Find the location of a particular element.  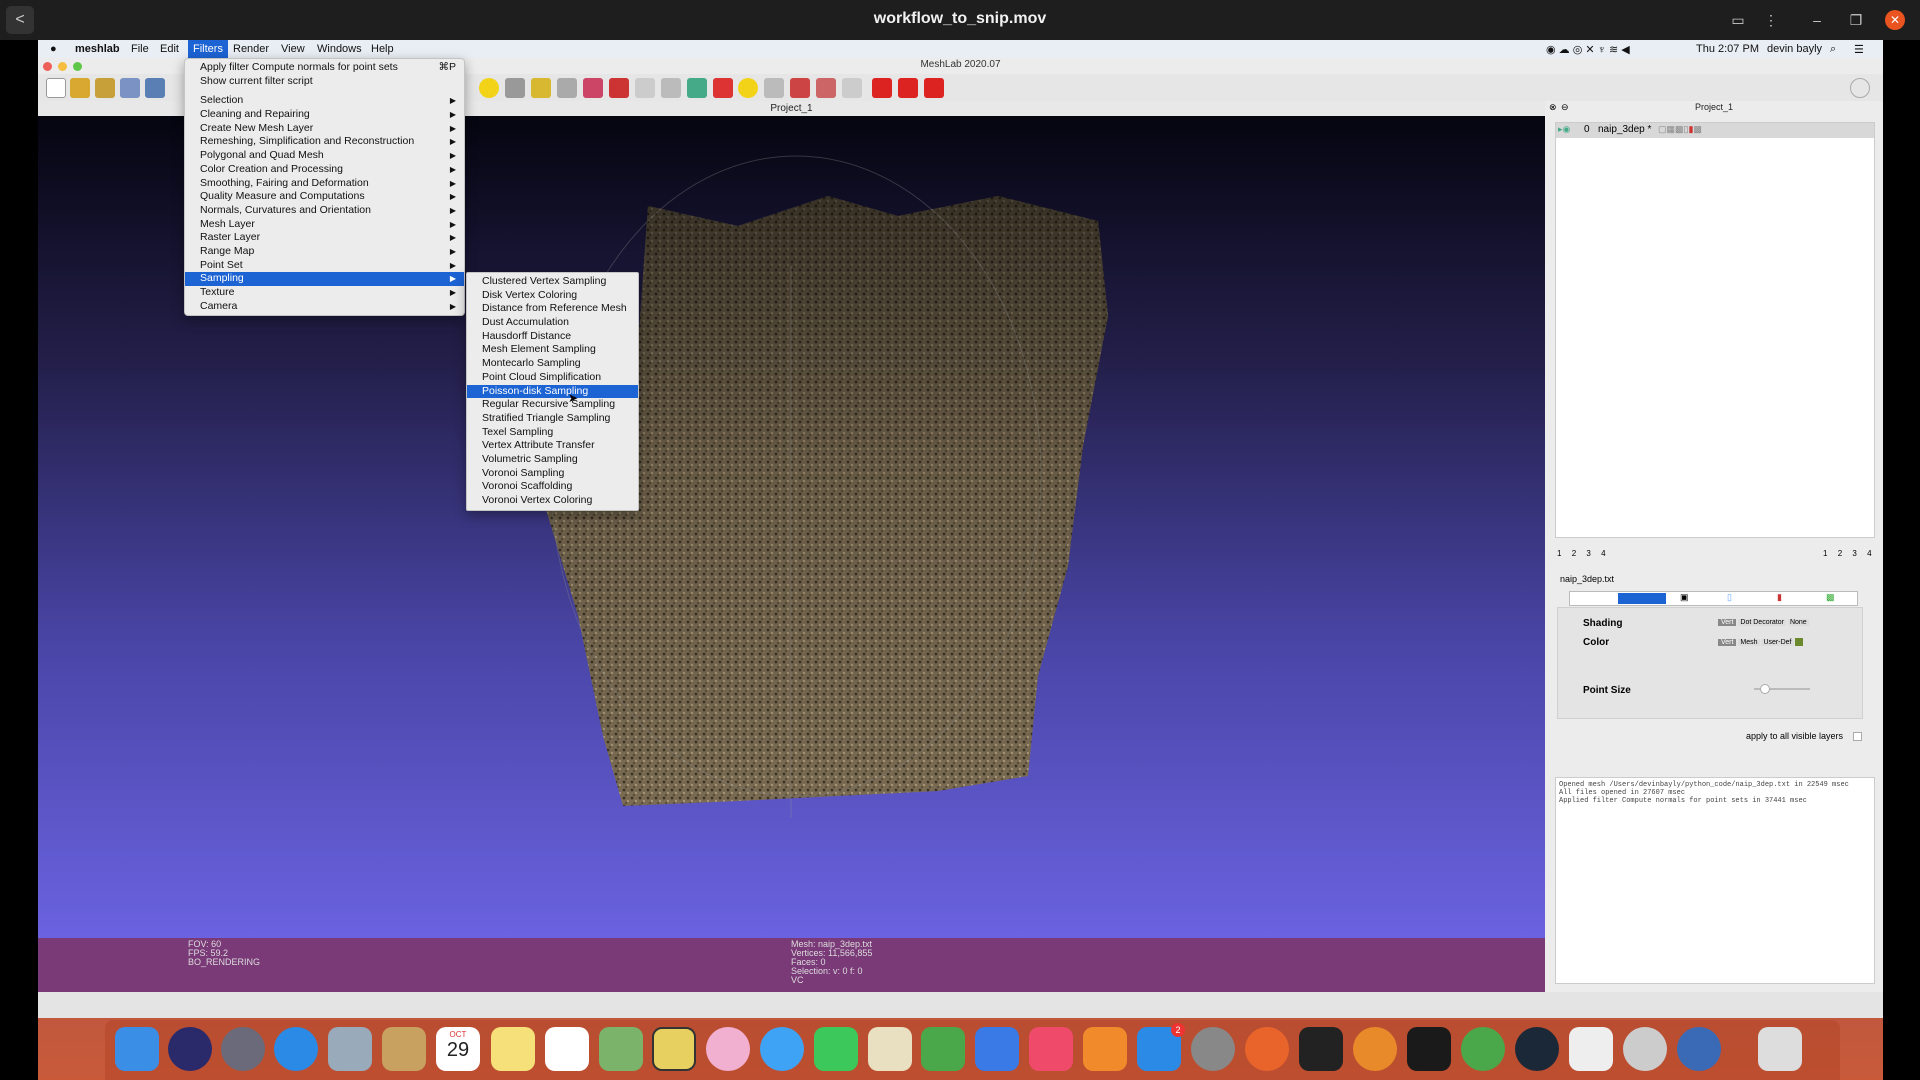

menu-item-mesh-layer: Mesh Layer ▶ is located at coordinates (324, 225).